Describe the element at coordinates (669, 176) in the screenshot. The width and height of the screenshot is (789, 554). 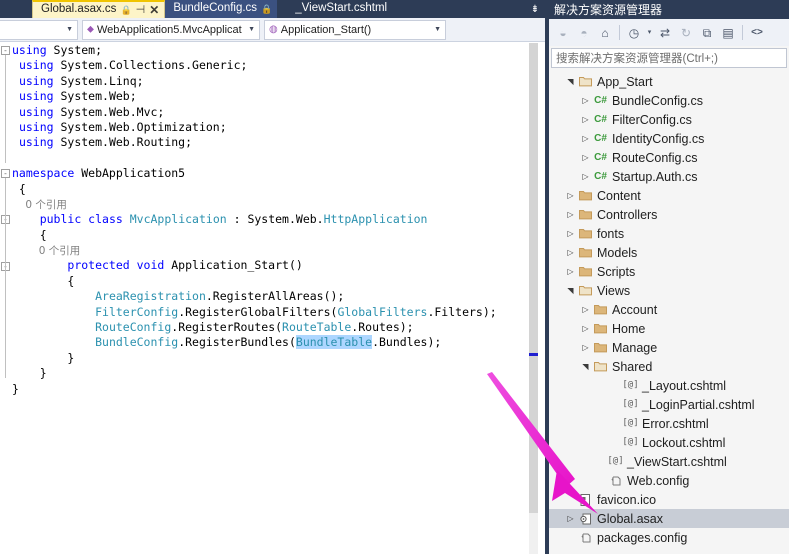
I see `tree-item-startup-auth-cs: ▷ C# Startup.Auth.cs` at that location.